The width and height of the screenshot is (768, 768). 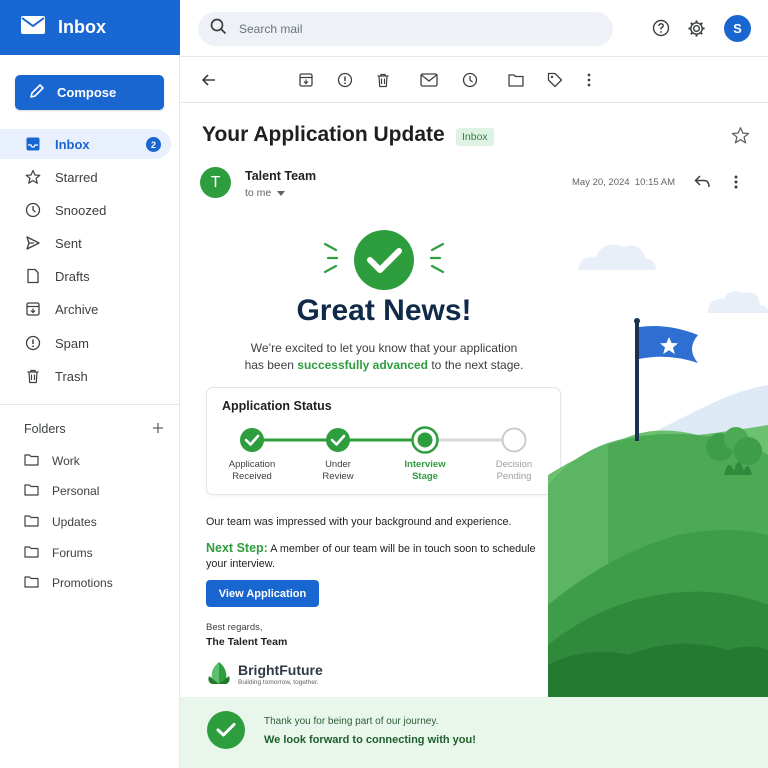 What do you see at coordinates (476, 365) in the screenshot?
I see `intro-text-part: to the next stage.` at bounding box center [476, 365].